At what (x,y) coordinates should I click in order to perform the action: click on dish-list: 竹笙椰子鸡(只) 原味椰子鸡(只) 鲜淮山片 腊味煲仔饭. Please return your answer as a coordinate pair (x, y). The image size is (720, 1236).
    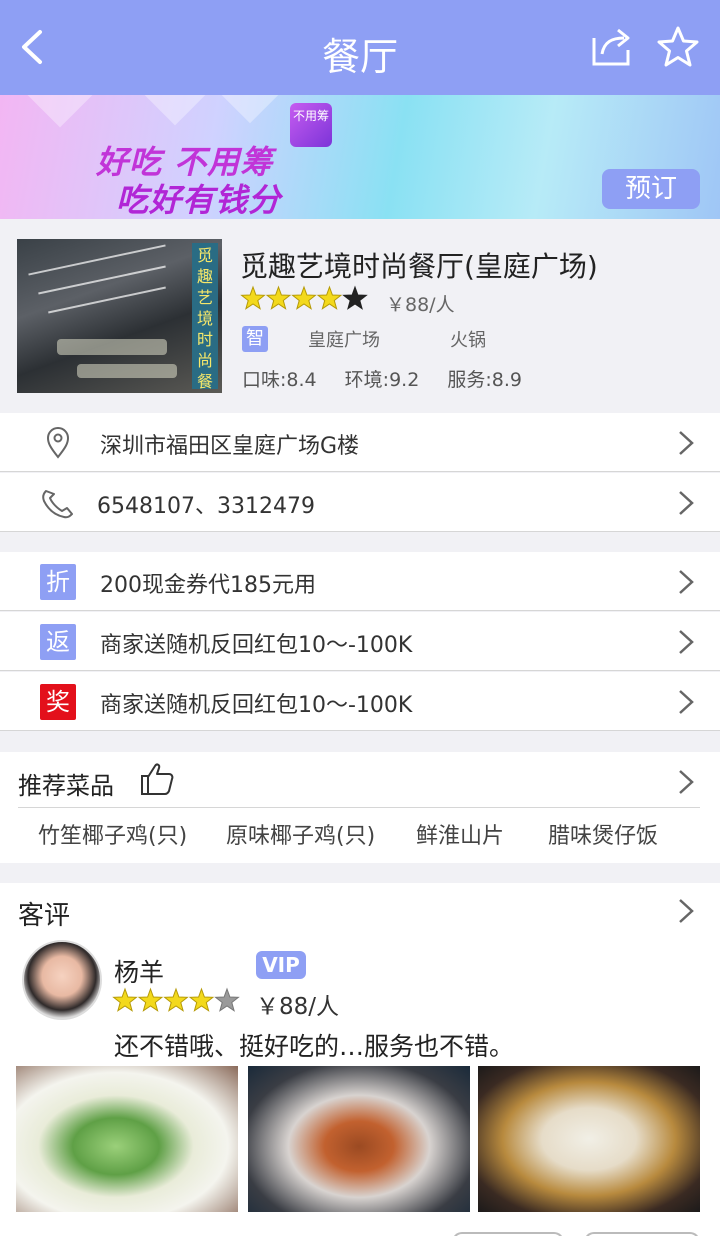
    Looking at the image, I should click on (360, 836).